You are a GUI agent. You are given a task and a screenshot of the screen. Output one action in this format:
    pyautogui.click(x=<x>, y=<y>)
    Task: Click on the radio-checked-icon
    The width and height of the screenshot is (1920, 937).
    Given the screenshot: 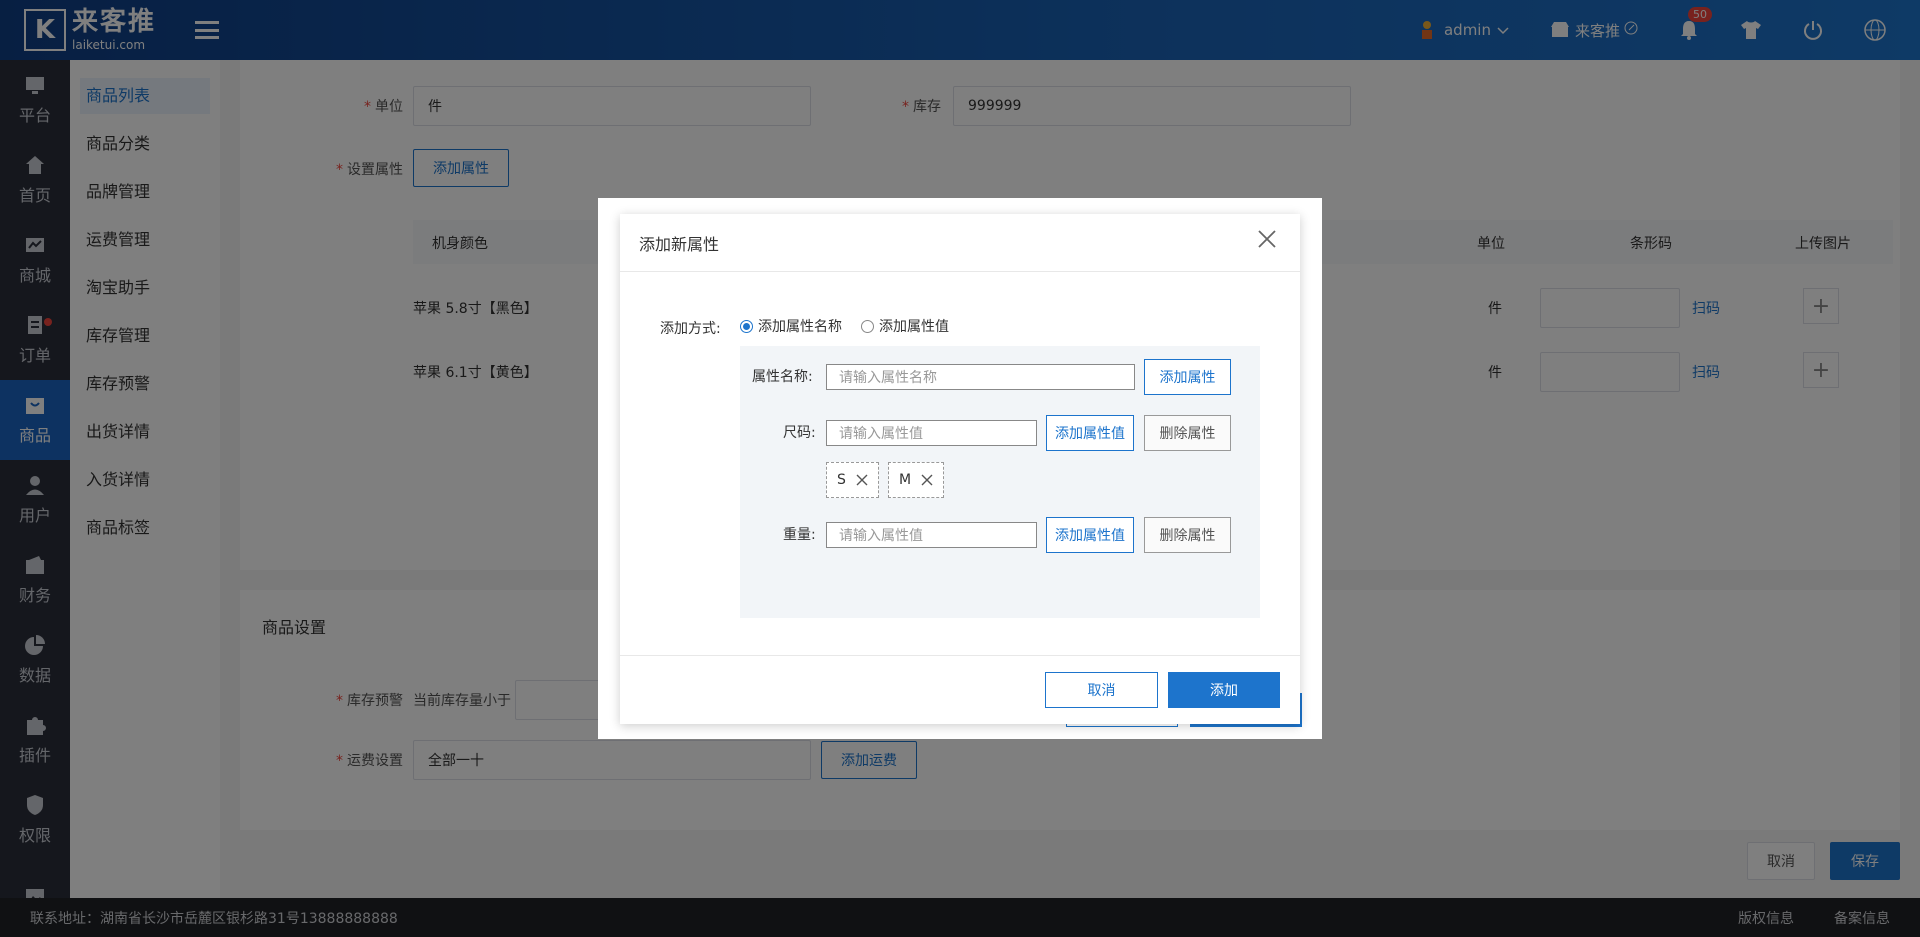 What is the action you would take?
    pyautogui.click(x=746, y=326)
    